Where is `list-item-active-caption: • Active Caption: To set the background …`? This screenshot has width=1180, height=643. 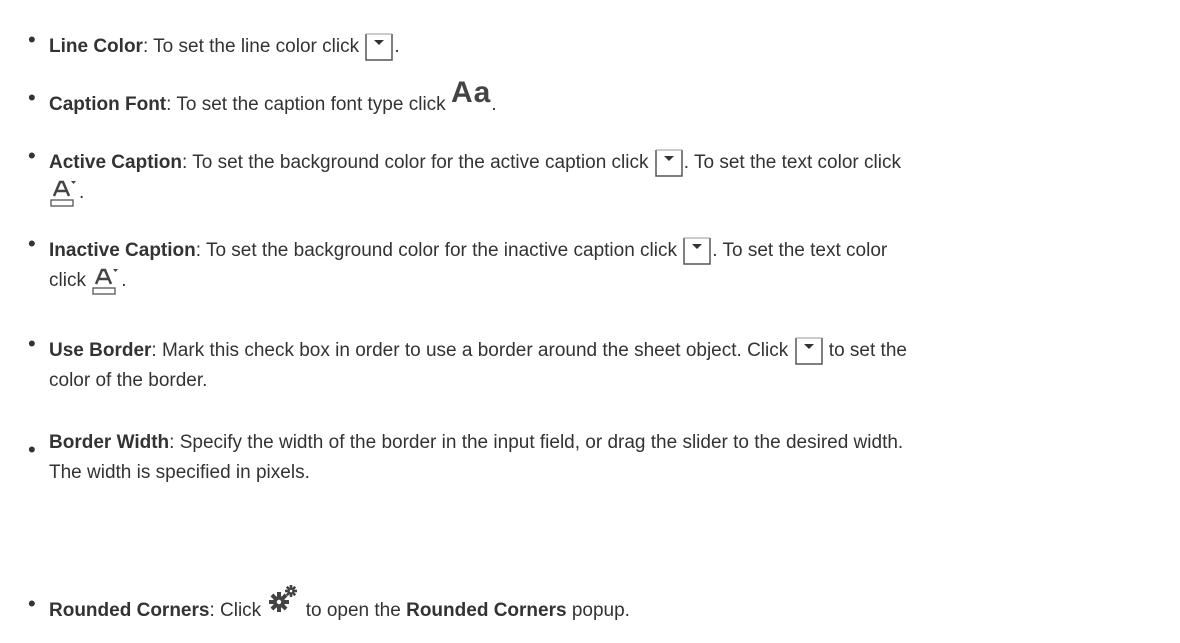 list-item-active-caption: • Active Caption: To set the background … is located at coordinates (595, 175).